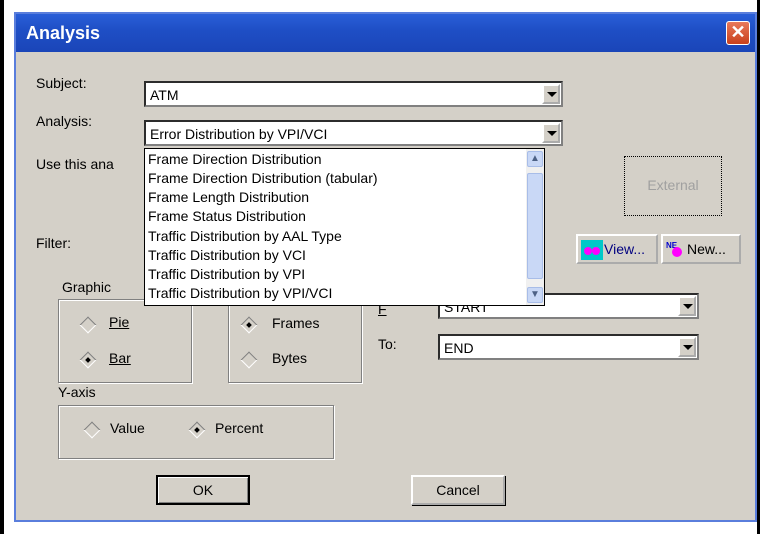  What do you see at coordinates (235, 159) in the screenshot?
I see `list-item: Frame Direction Distribution` at bounding box center [235, 159].